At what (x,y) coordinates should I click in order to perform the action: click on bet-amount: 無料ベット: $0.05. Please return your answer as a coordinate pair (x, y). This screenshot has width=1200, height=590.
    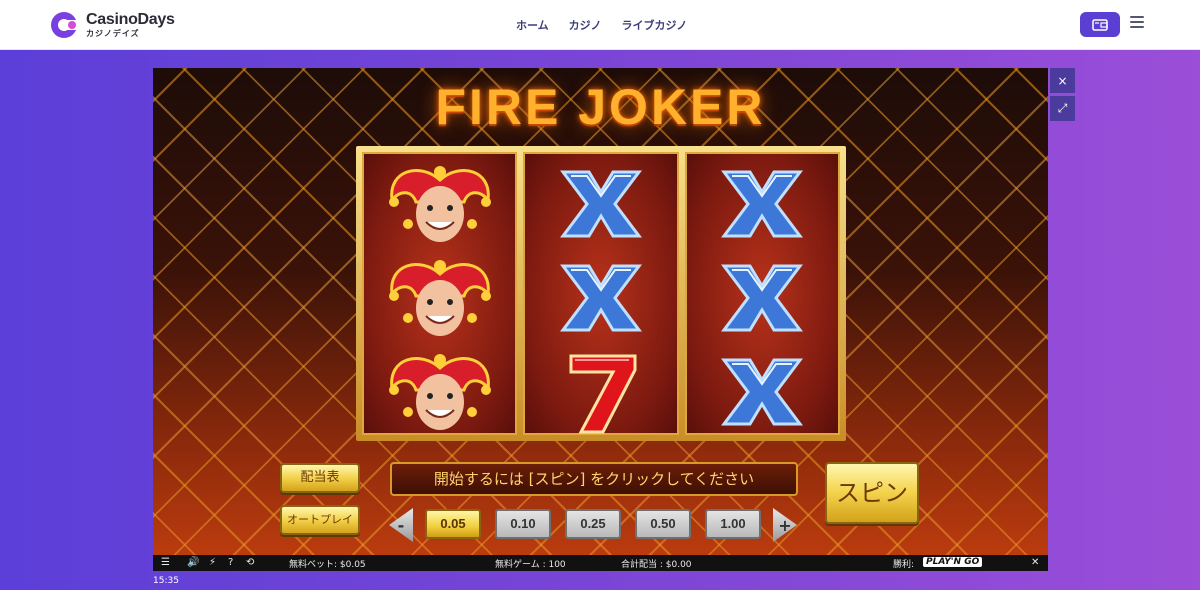
    Looking at the image, I should click on (327, 565).